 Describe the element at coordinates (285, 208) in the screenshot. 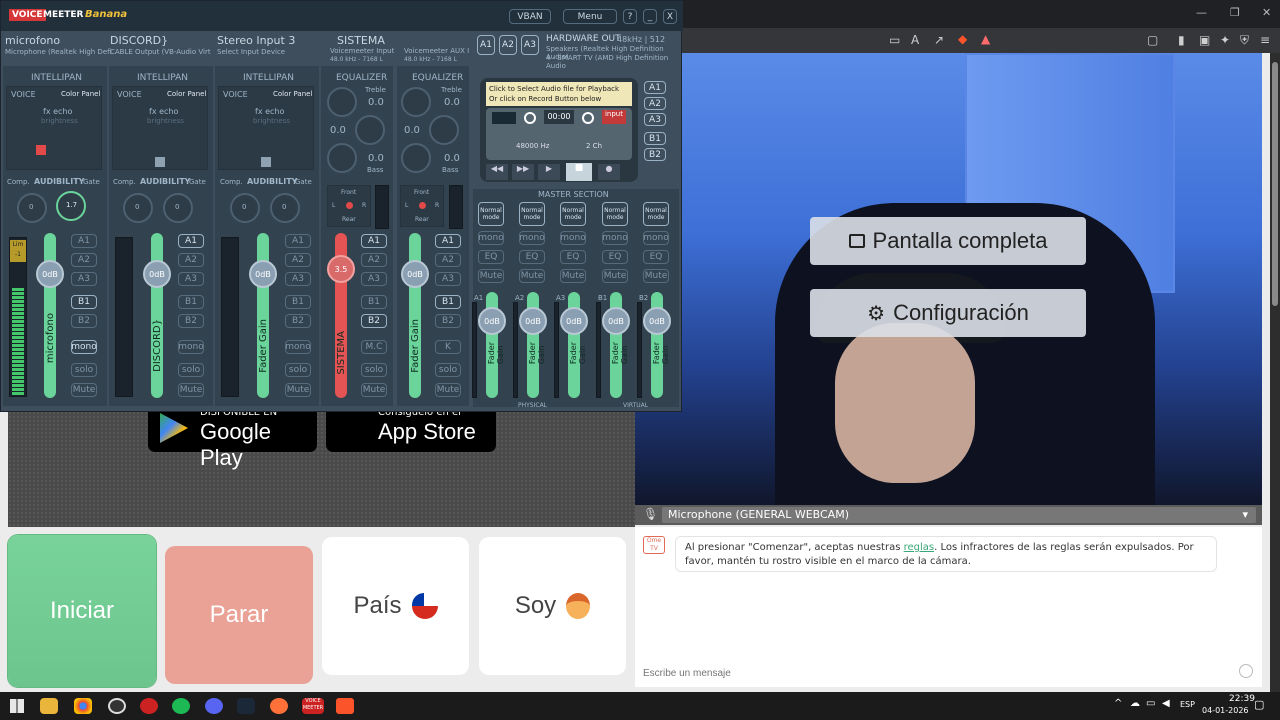

I see `gate-knob-3: 0` at that location.